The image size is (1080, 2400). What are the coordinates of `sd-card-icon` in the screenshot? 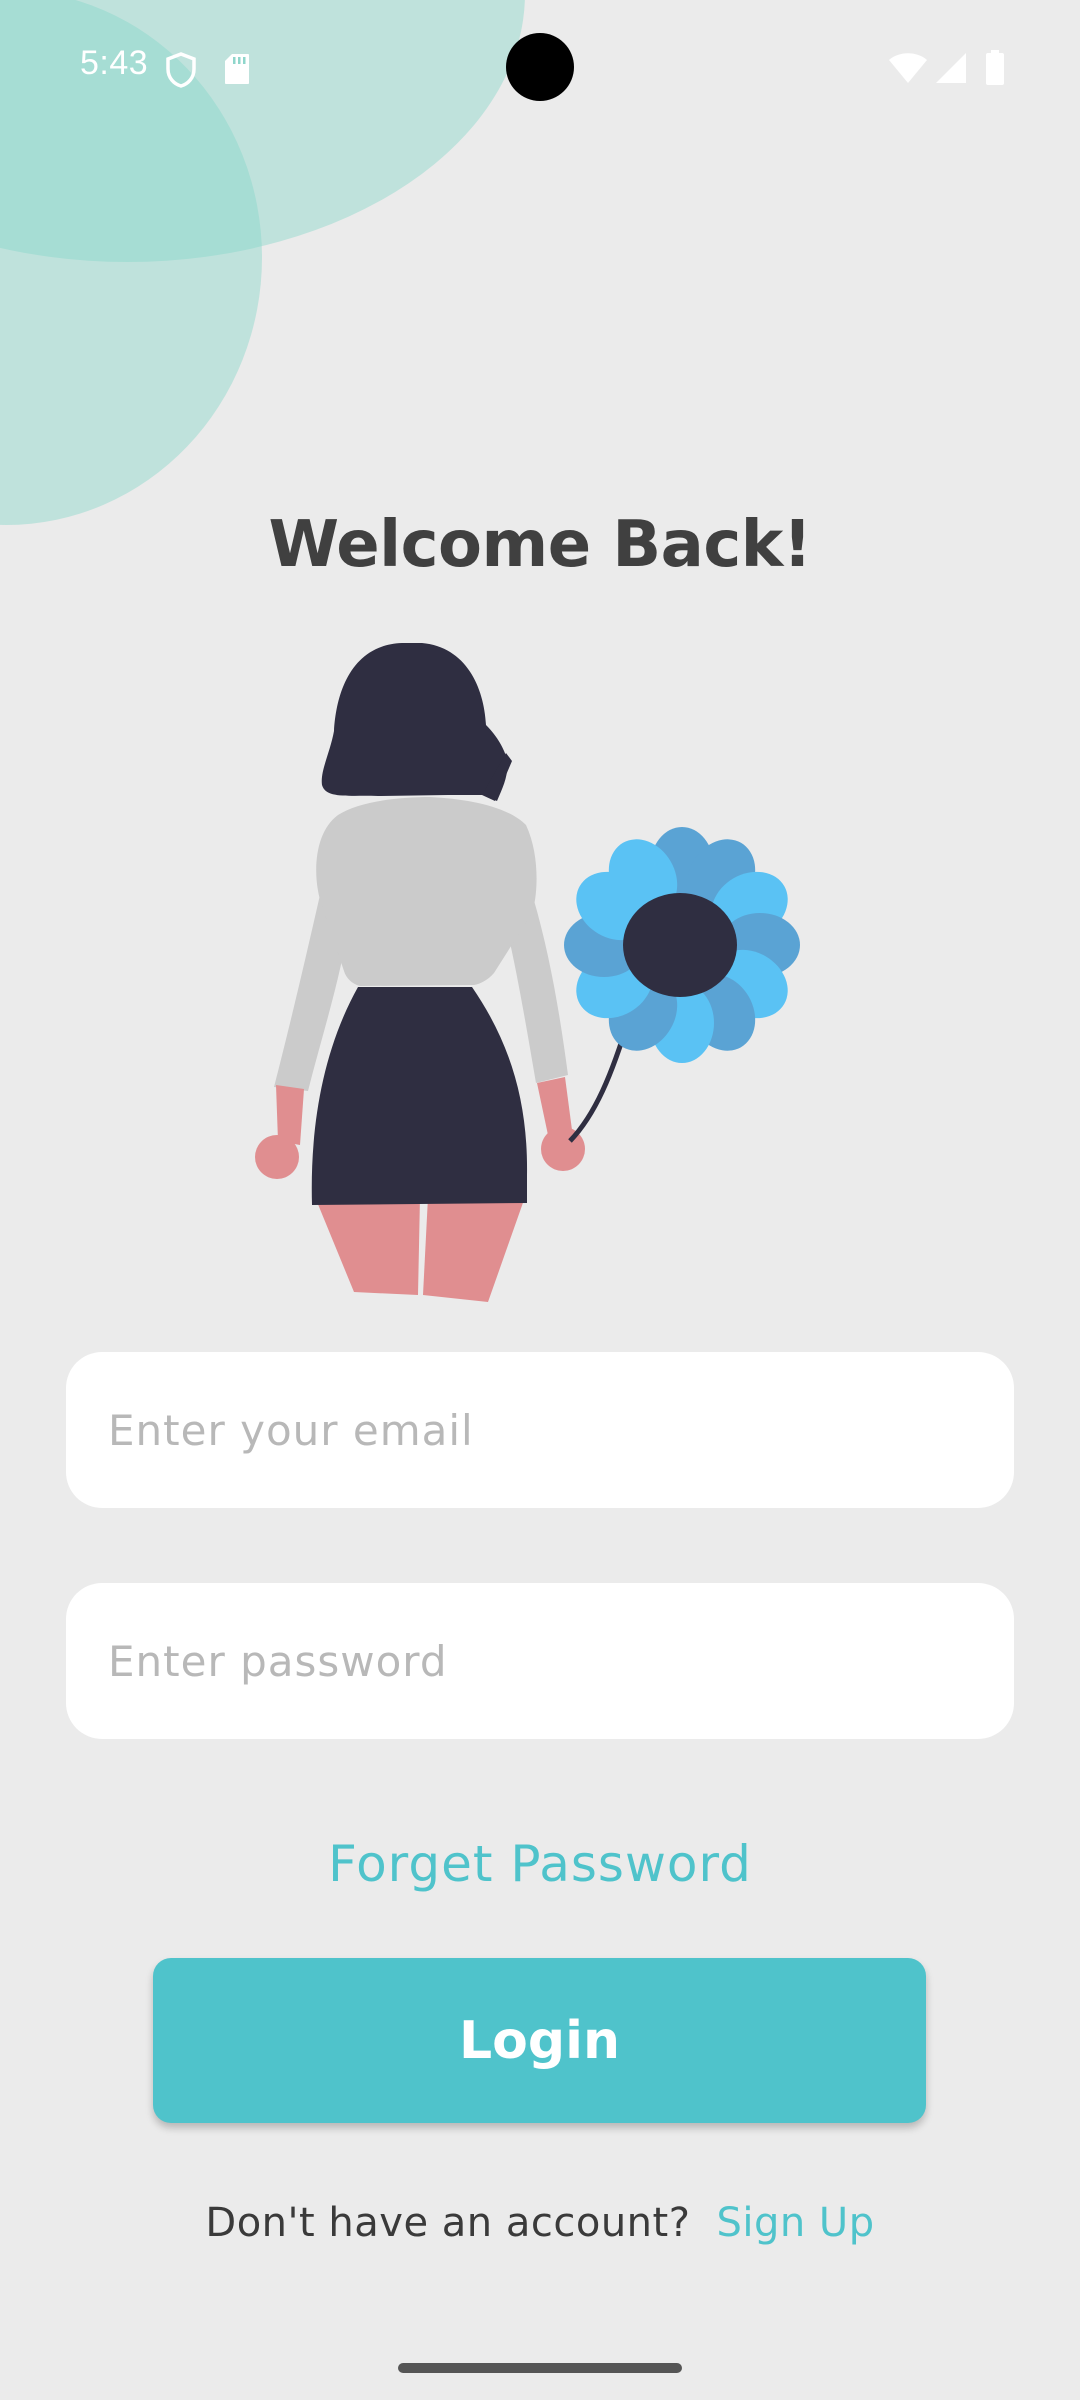 It's located at (237, 69).